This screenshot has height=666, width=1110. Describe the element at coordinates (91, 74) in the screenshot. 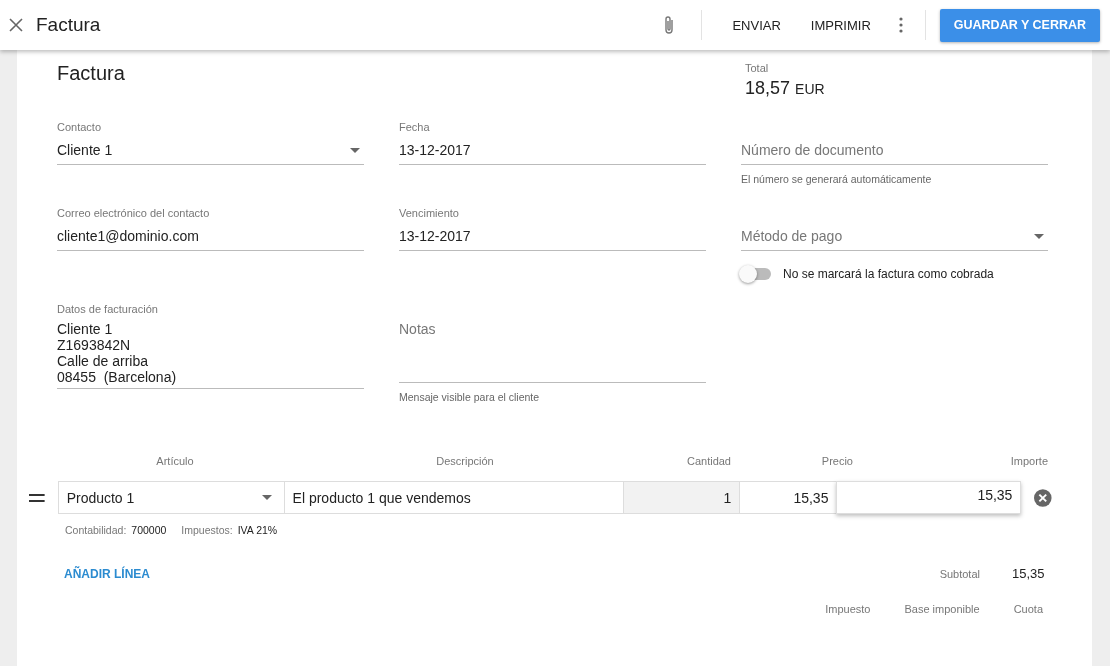

I see `invoice-heading: Factura` at that location.